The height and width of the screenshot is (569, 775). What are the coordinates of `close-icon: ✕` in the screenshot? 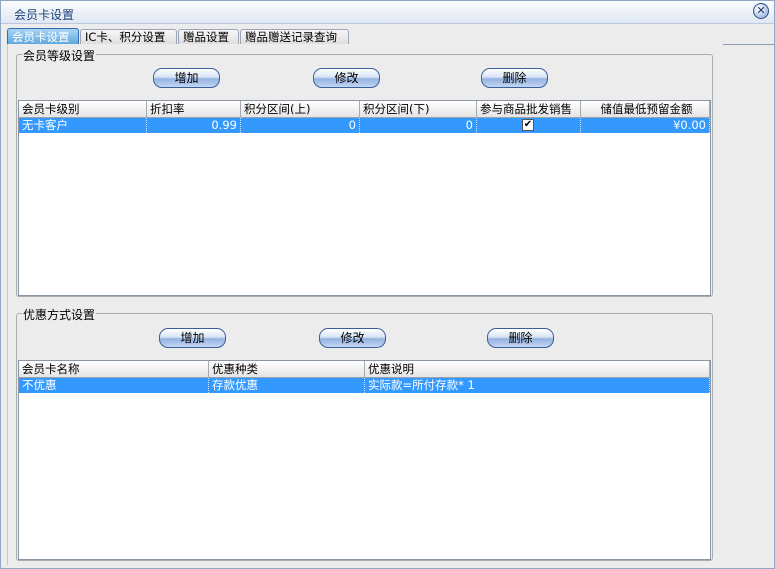 It's located at (761, 10).